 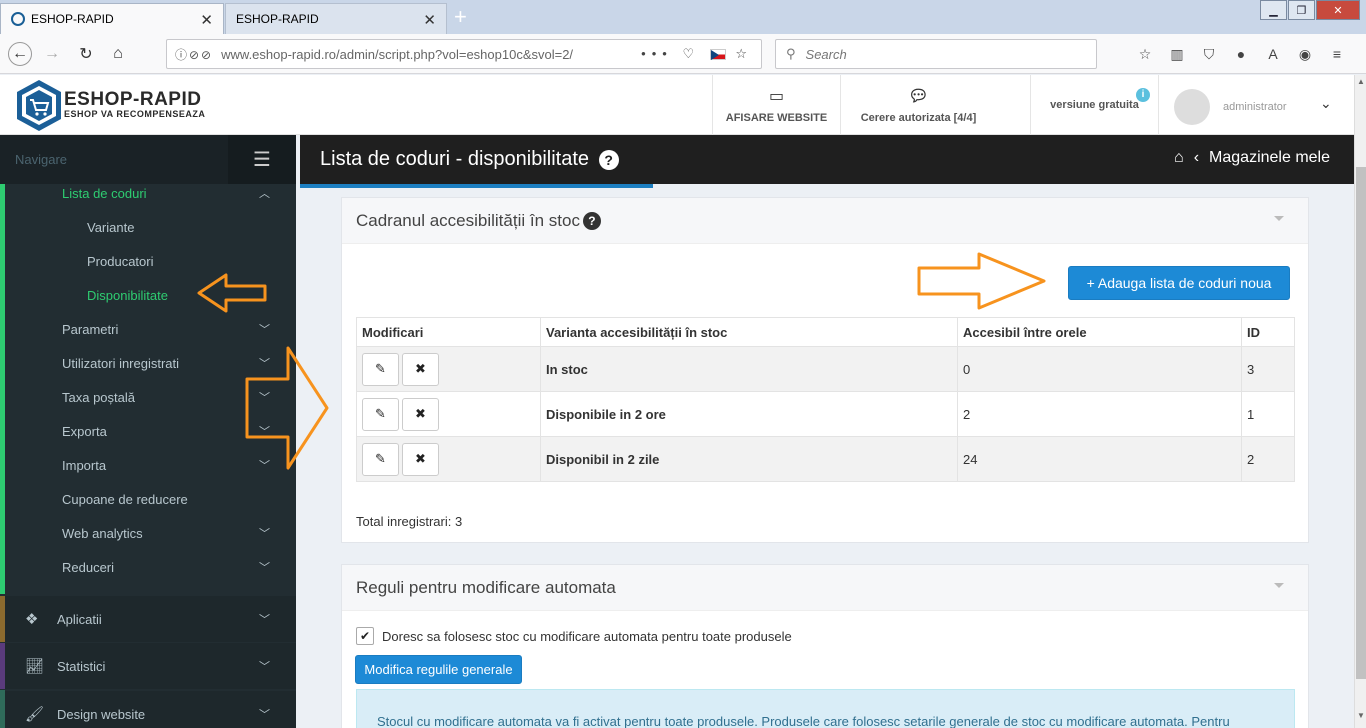 I want to click on navigation-label: Navigare, so click(x=41, y=159).